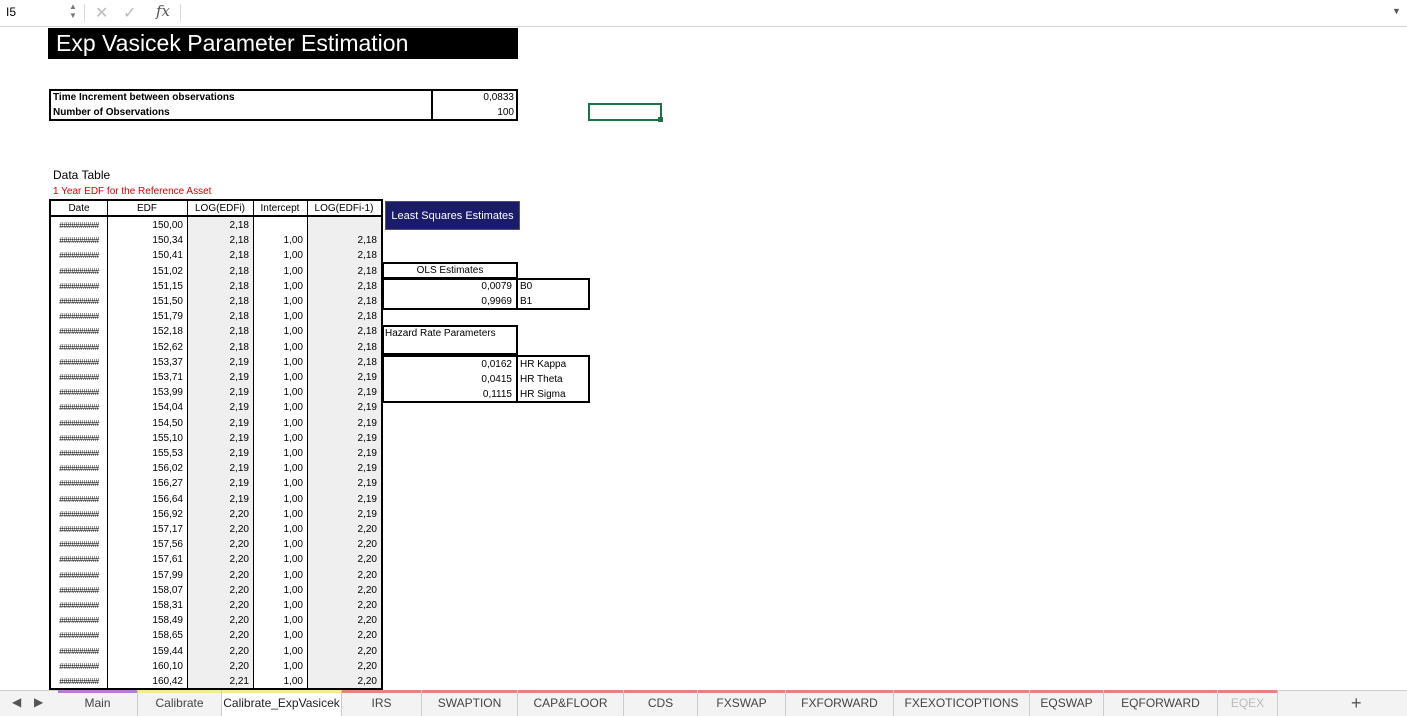 This screenshot has height=716, width=1407. I want to click on table-cell: 151,02, so click(147, 271).